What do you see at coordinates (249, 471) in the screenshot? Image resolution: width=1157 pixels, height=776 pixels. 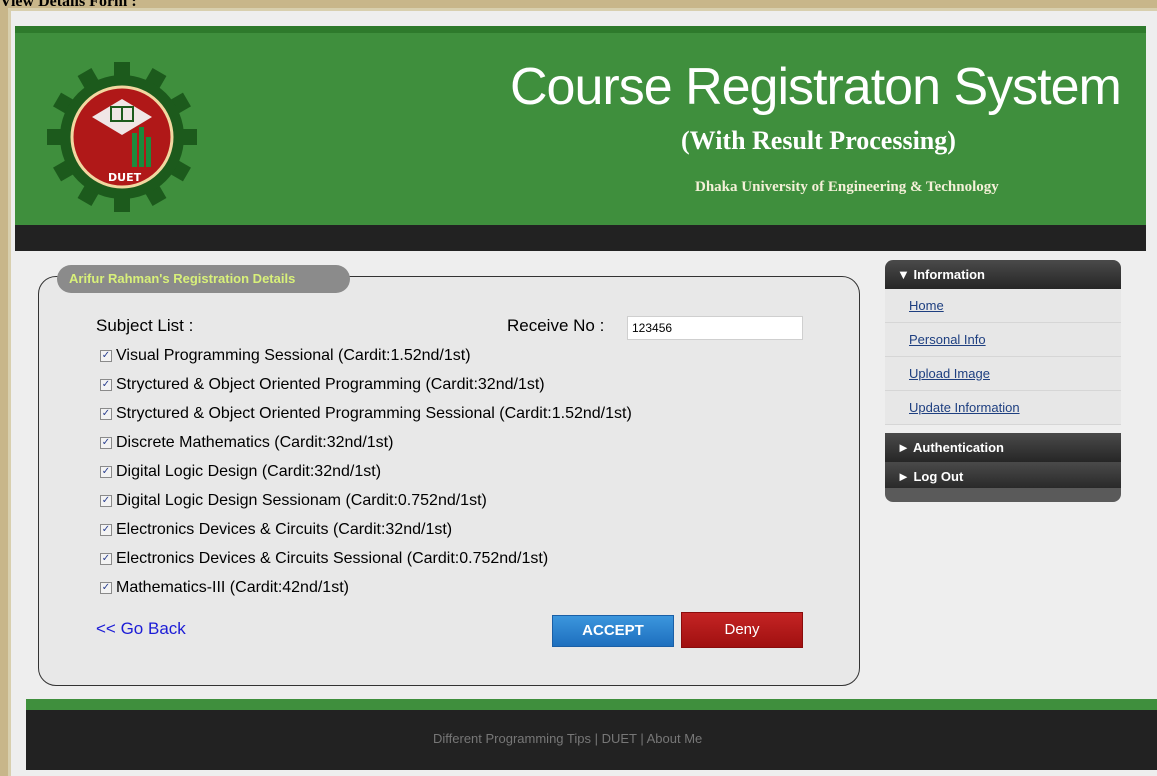 I see `subject-label: Digital Logic Design (Cardit:32nd/1st)` at bounding box center [249, 471].